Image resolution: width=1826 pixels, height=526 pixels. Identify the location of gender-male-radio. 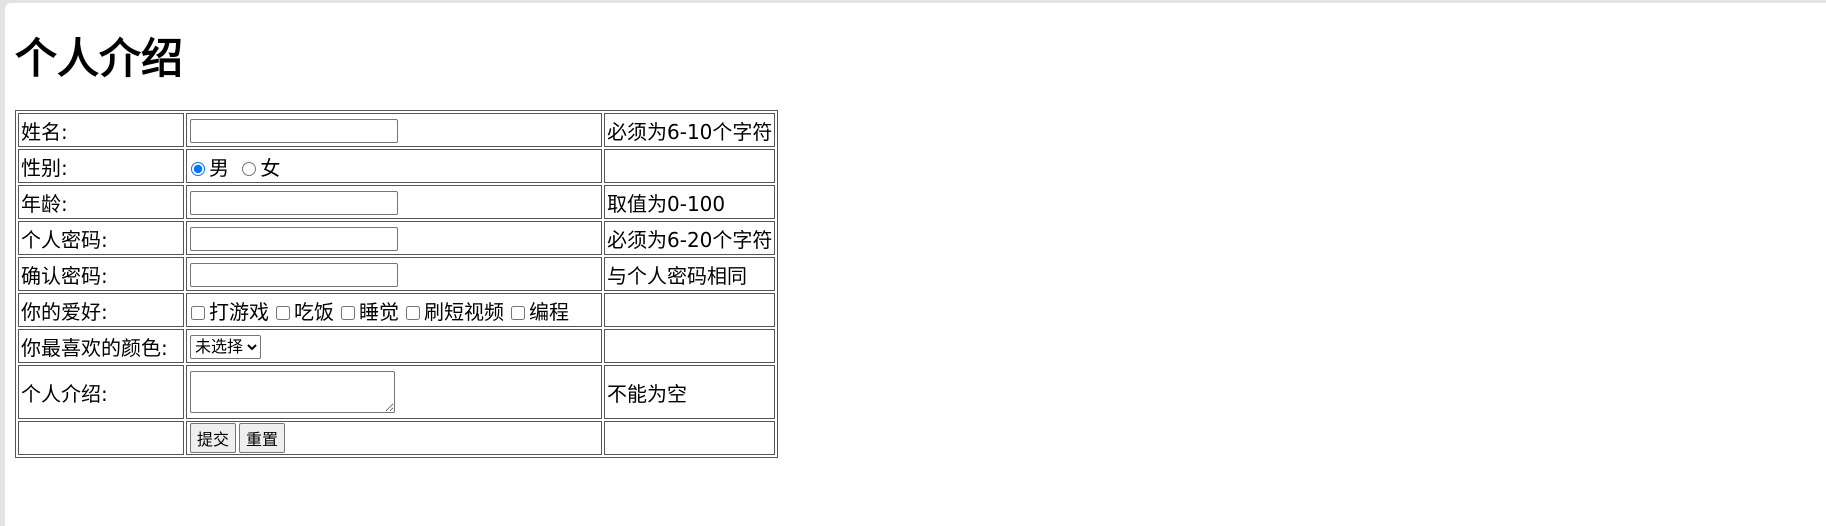
(198, 169).